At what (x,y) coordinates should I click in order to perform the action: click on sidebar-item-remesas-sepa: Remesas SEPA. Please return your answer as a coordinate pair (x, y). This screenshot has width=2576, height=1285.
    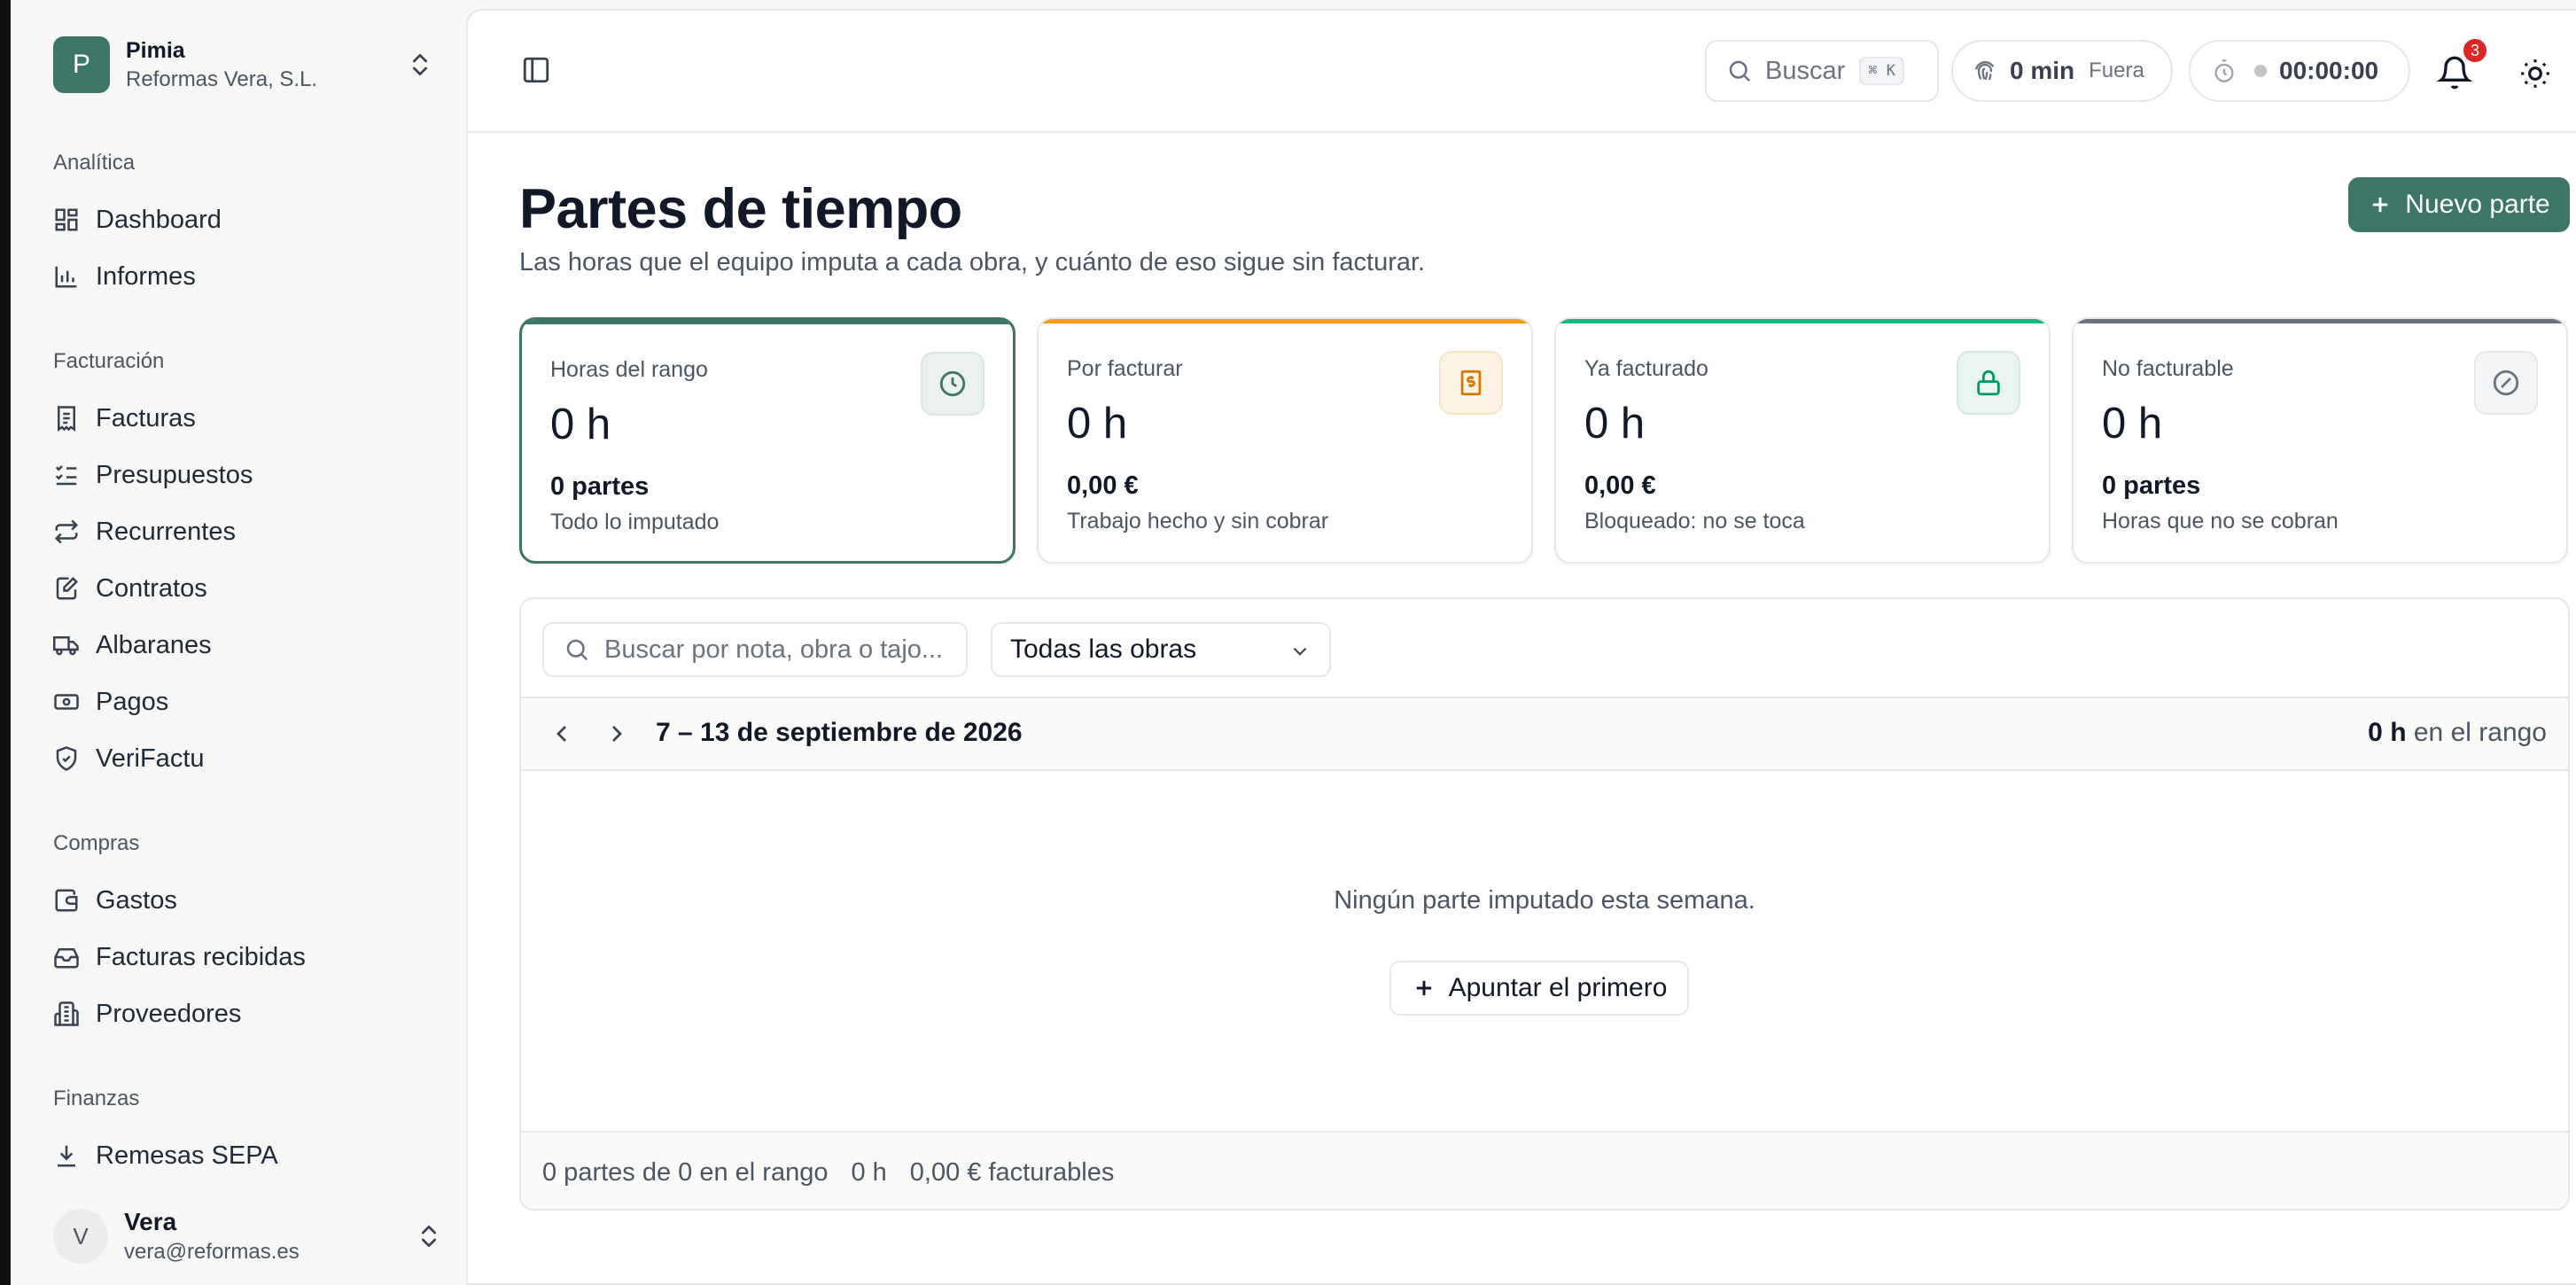
    Looking at the image, I should click on (248, 1156).